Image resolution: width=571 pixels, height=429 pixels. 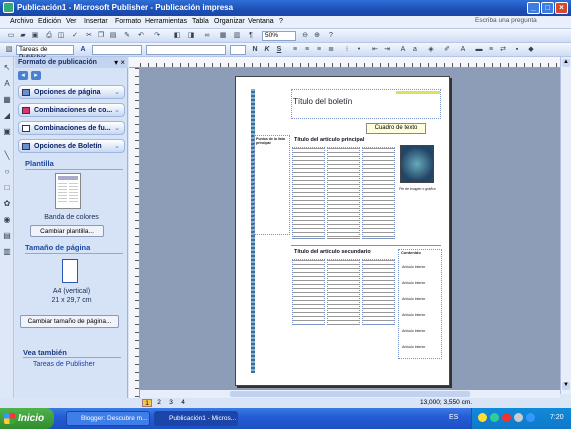 I want to click on main-article-title: Título del artículo principal, so click(x=329, y=140).